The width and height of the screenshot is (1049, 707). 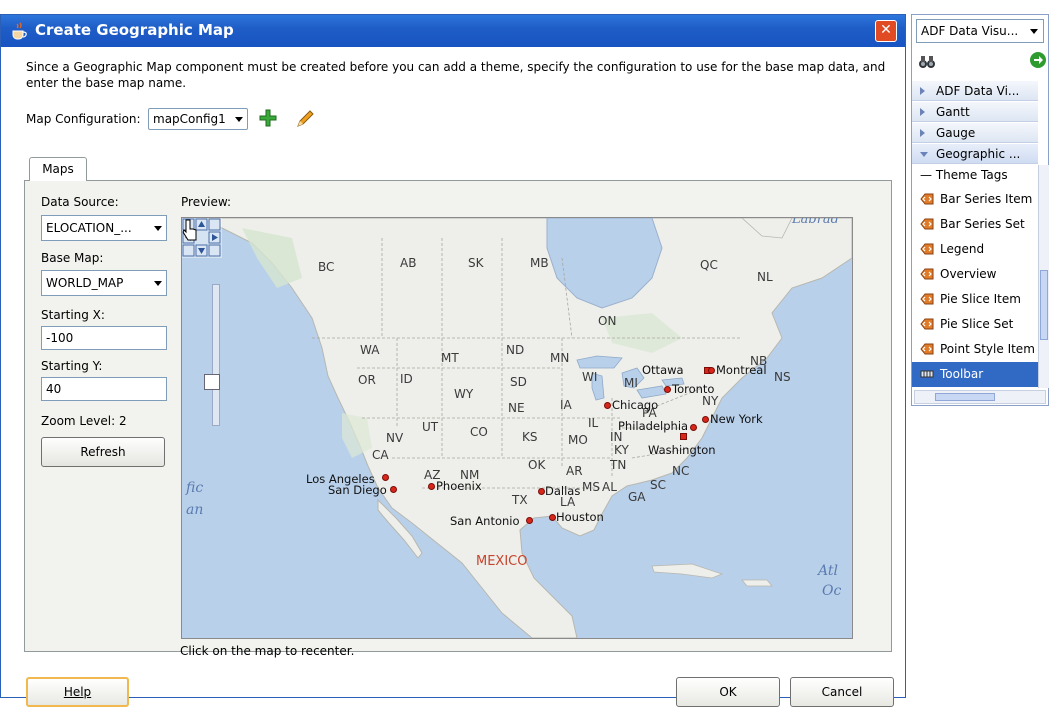 I want to click on chevron-right-icon, so click(x=922, y=133).